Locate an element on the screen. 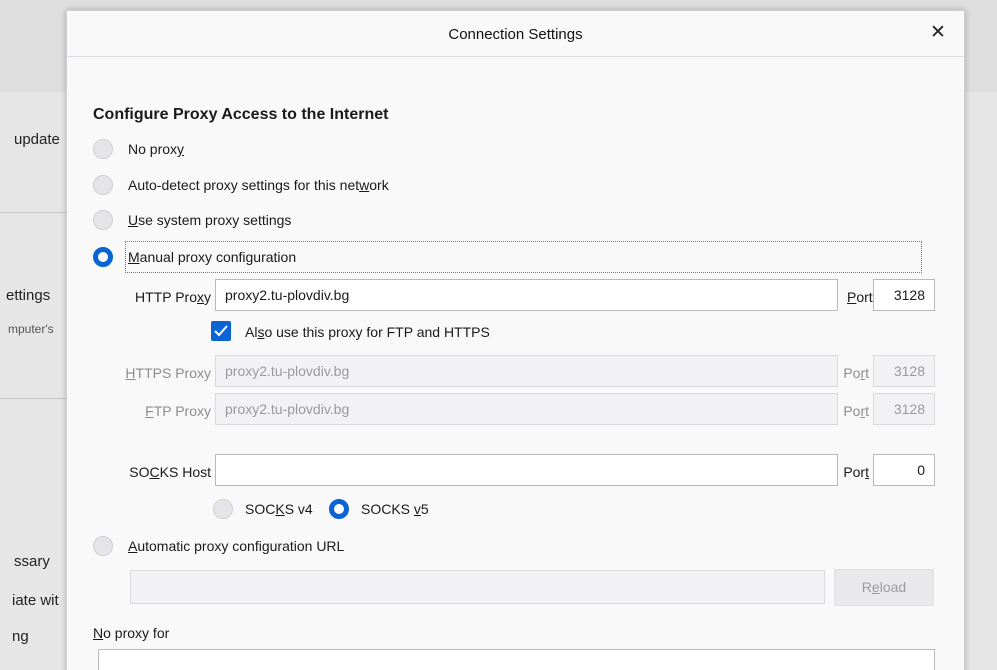  https-proxy-label: HTTPS Proxy is located at coordinates (168, 373).